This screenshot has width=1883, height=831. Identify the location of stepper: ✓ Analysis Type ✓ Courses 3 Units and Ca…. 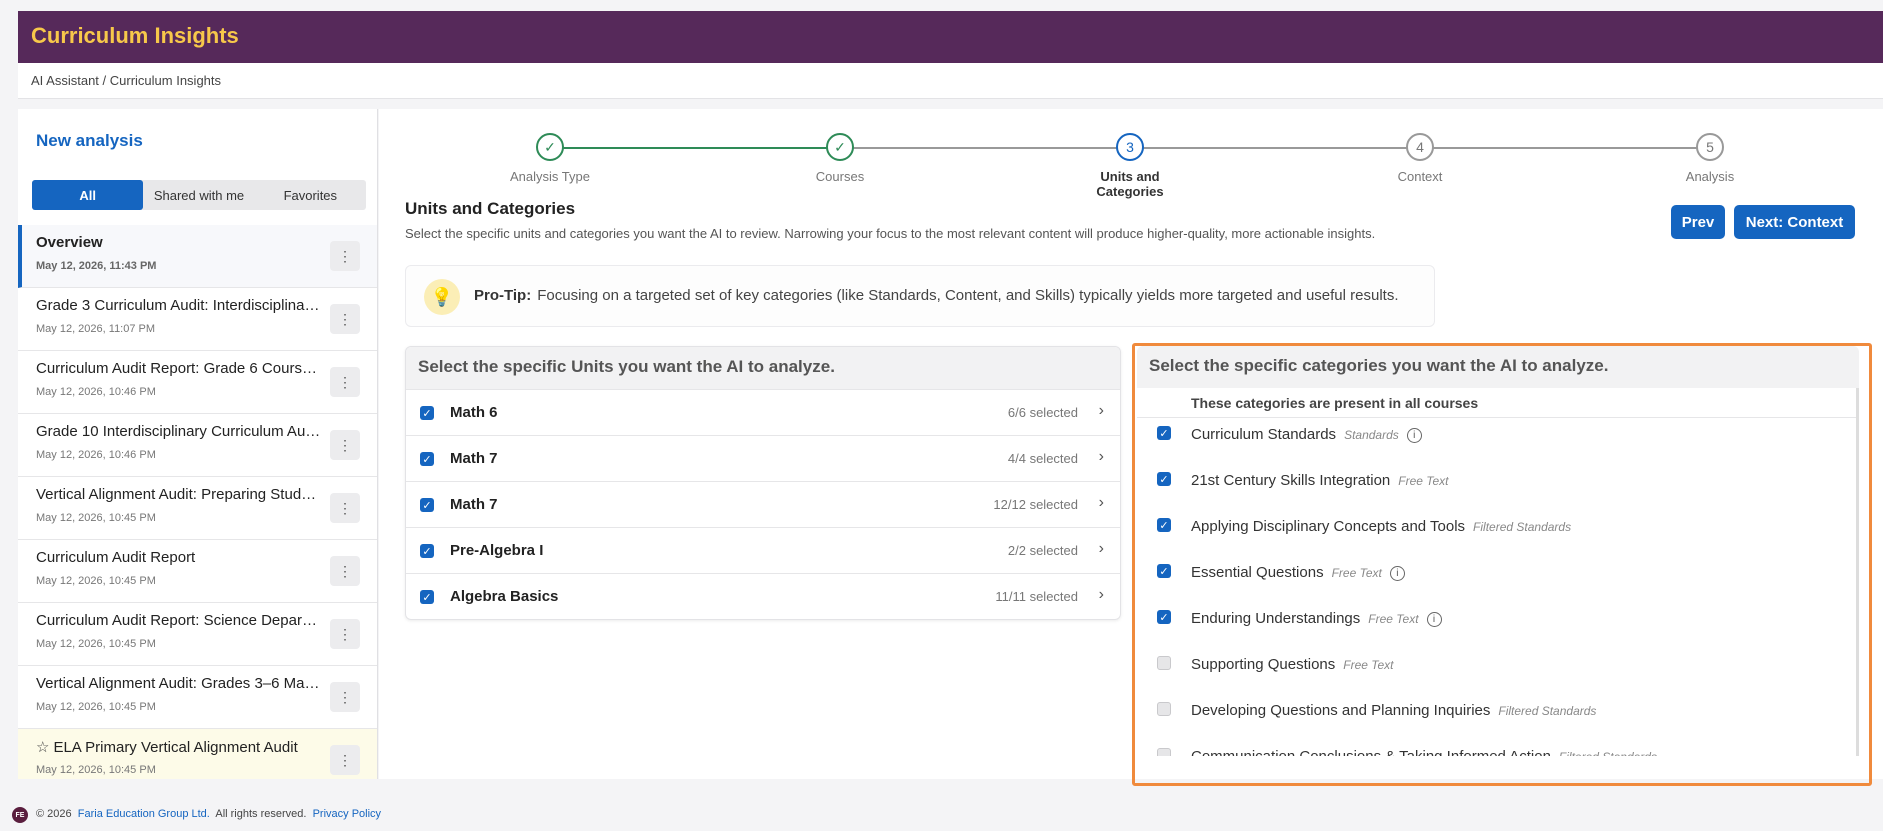
(1131, 166).